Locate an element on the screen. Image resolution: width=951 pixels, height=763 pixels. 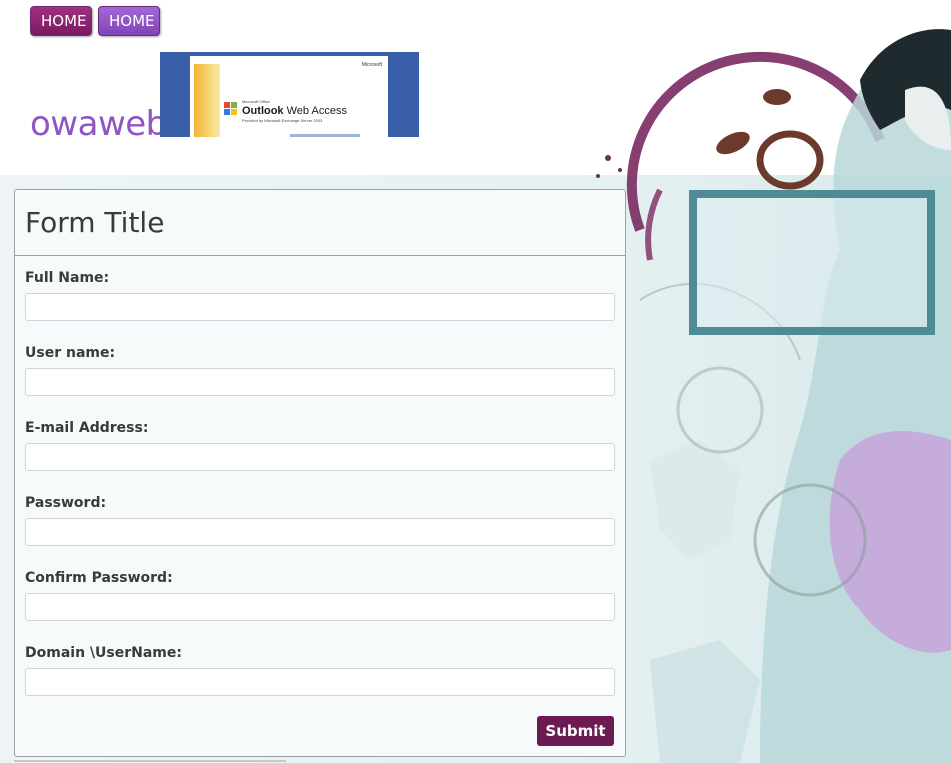
username-input is located at coordinates (320, 382).